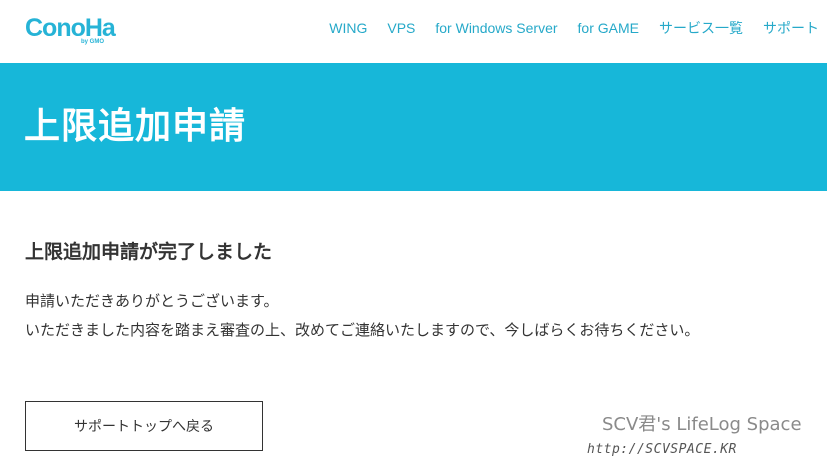 The image size is (827, 470). What do you see at coordinates (92, 42) in the screenshot?
I see `logo-sub-text: by GMO` at bounding box center [92, 42].